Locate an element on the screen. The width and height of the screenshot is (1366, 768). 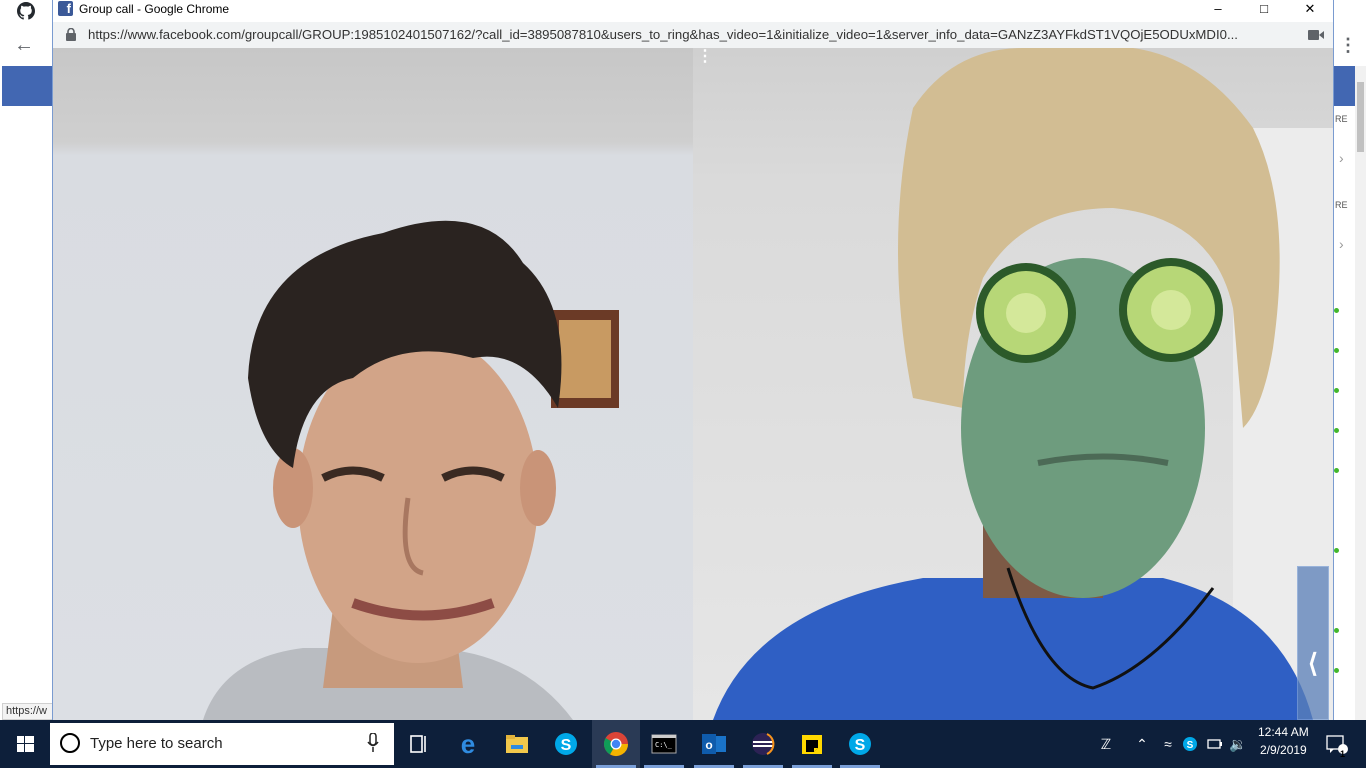
minimize-button: – is located at coordinates (1218, 8).